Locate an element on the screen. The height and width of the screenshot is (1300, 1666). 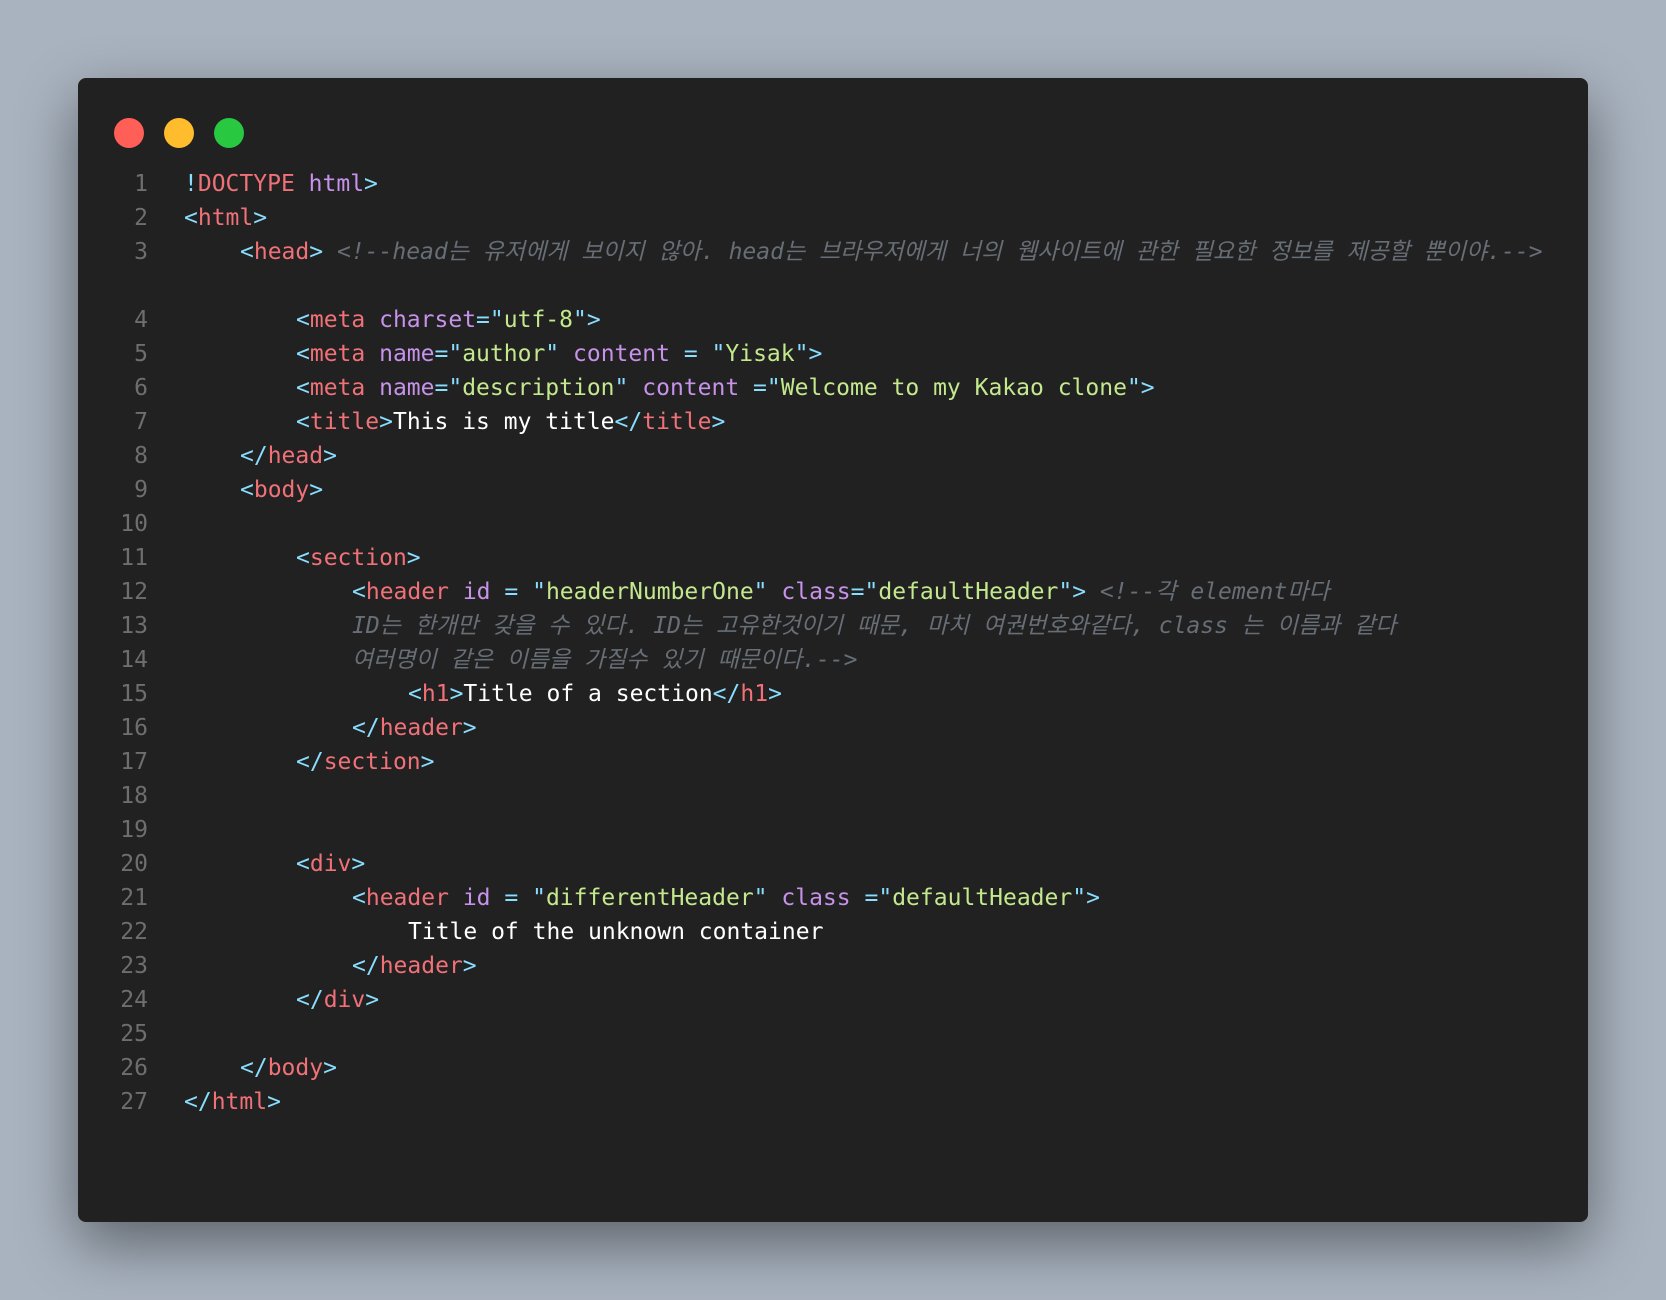
code-token: charset is located at coordinates (428, 320).